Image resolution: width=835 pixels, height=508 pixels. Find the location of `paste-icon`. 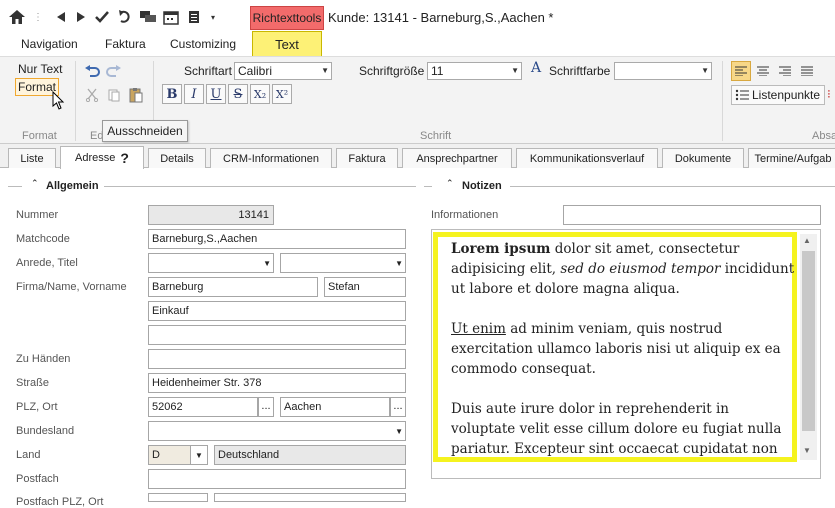

paste-icon is located at coordinates (136, 95).